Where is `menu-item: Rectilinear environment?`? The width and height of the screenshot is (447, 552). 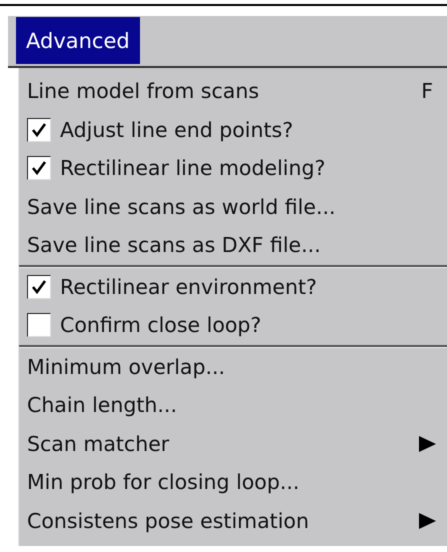
menu-item: Rectilinear environment? is located at coordinates (233, 287).